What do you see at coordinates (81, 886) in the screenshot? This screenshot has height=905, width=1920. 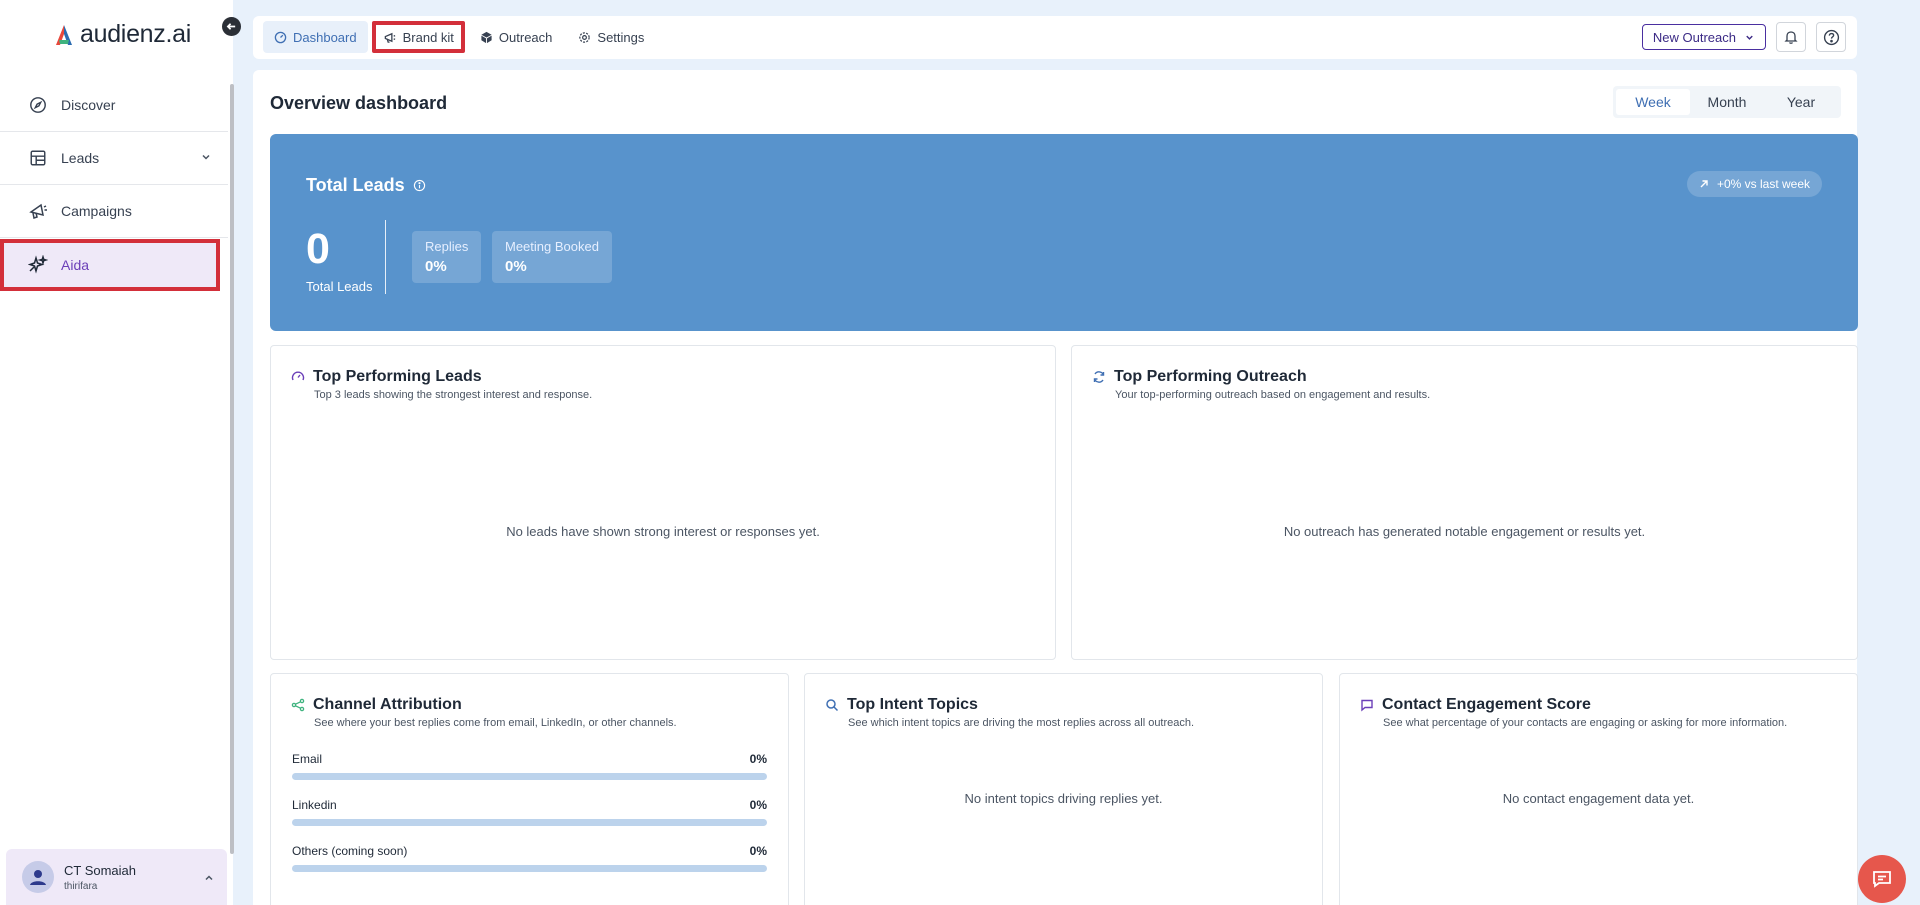 I see `user-workspace: thirifara` at bounding box center [81, 886].